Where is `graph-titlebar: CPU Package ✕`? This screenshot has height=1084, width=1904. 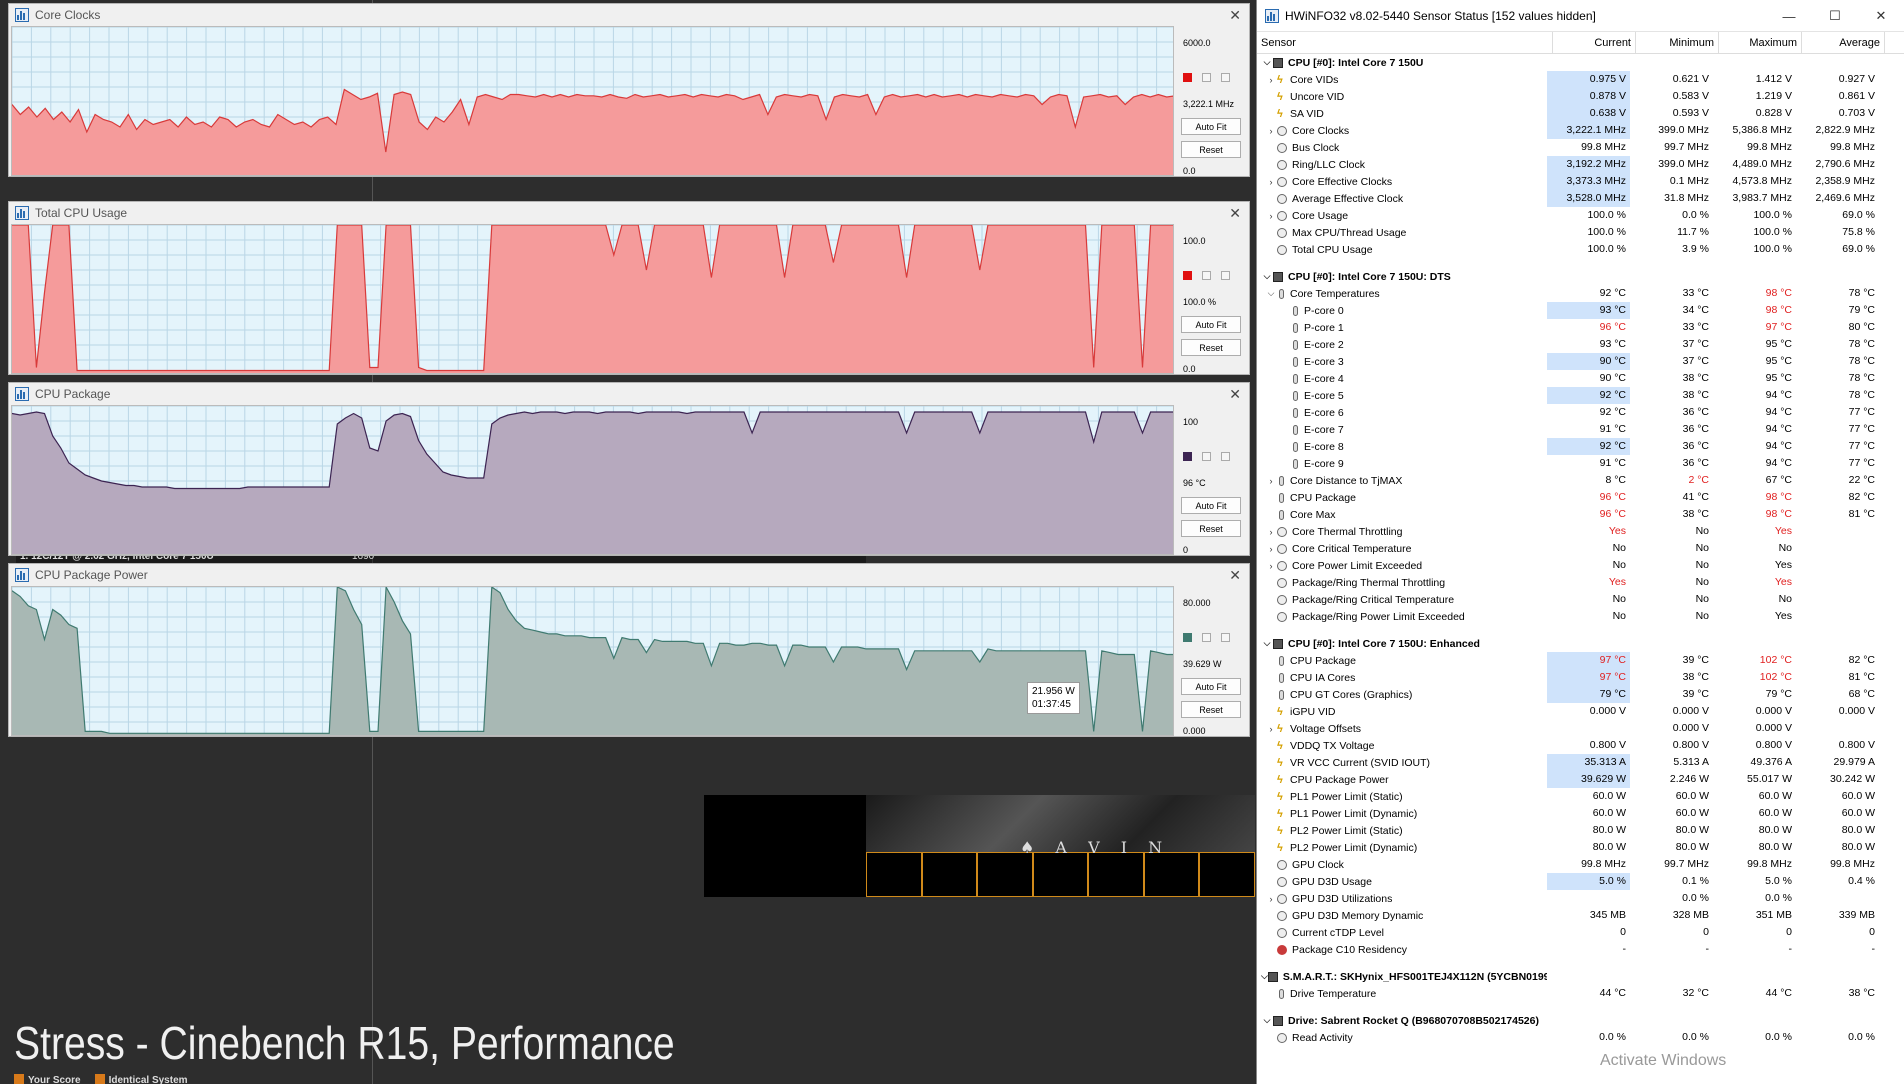 graph-titlebar: CPU Package ✕ is located at coordinates (629, 394).